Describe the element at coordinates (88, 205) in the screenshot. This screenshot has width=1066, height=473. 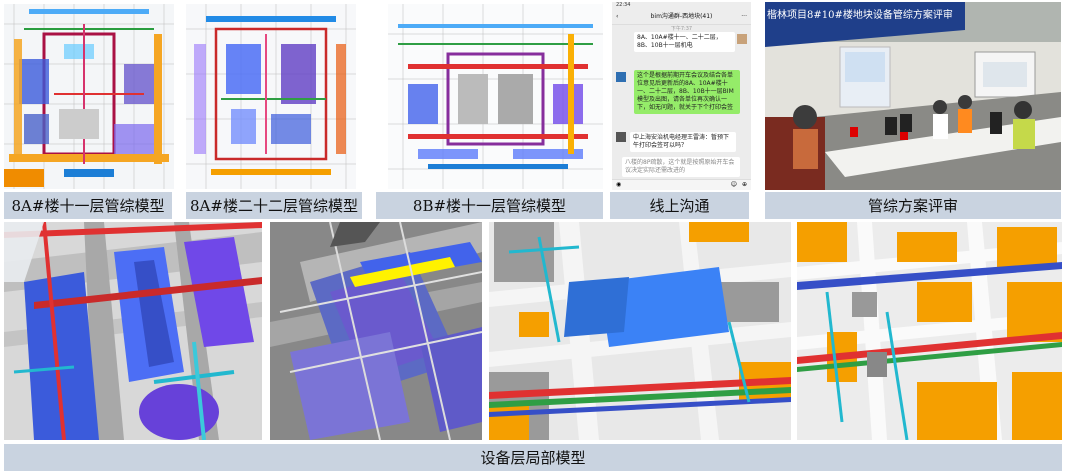
I see `caption-8a-11: 8A#楼十一层管综模型` at that location.